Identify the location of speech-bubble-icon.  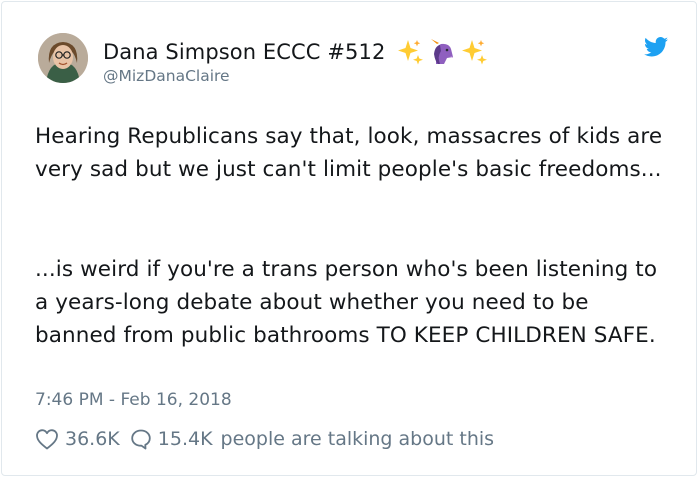
(141, 439).